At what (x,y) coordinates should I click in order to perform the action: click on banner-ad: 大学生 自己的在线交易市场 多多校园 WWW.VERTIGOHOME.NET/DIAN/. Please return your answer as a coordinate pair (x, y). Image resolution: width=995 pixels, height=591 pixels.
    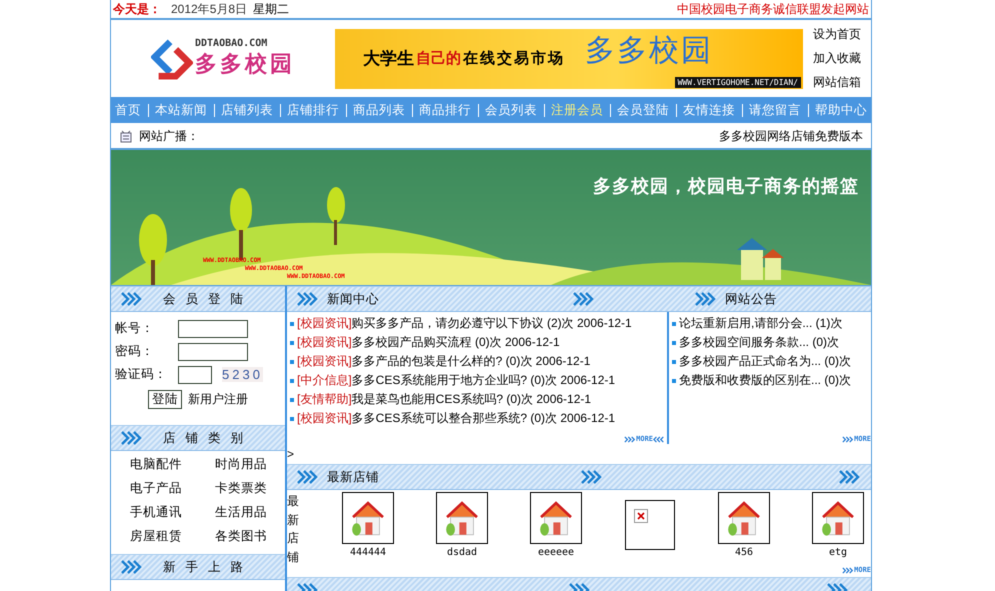
    Looking at the image, I should click on (569, 58).